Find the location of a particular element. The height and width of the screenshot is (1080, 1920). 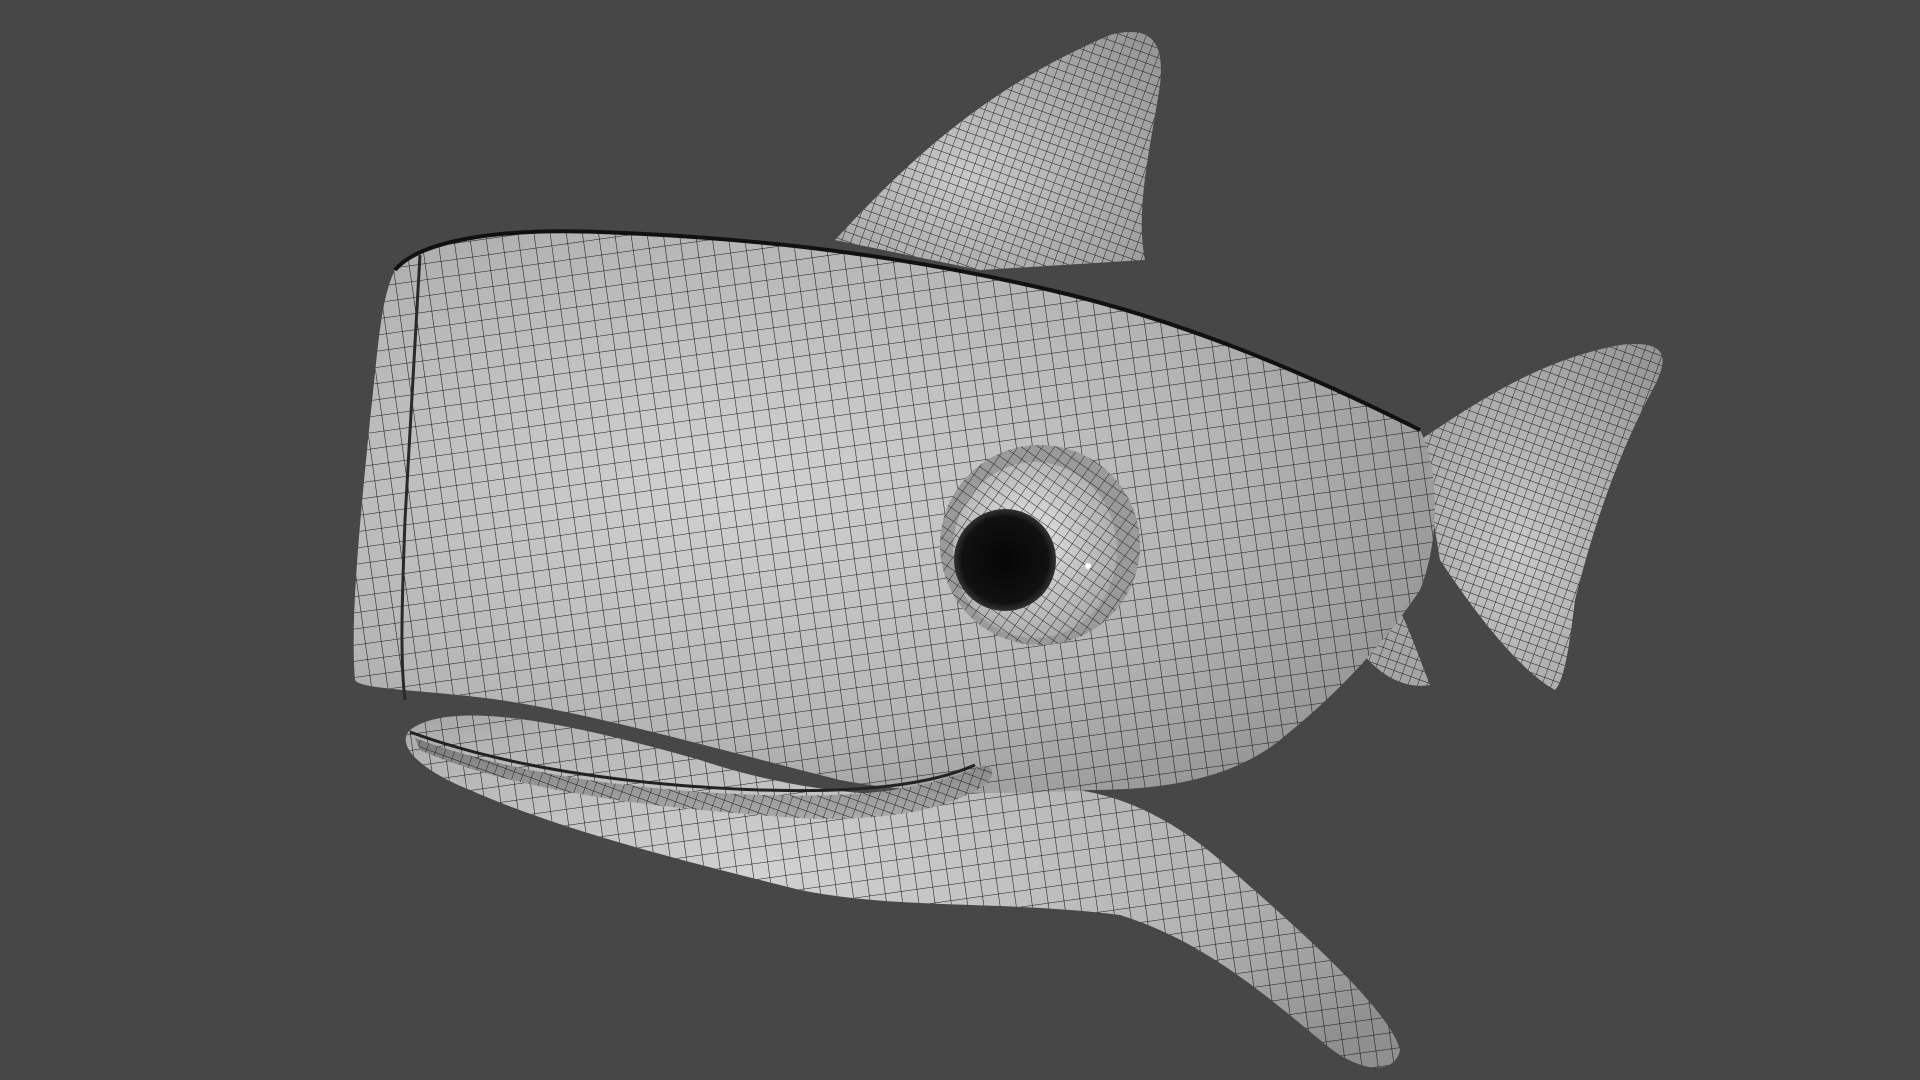

dorsal-fin is located at coordinates (998, 151).